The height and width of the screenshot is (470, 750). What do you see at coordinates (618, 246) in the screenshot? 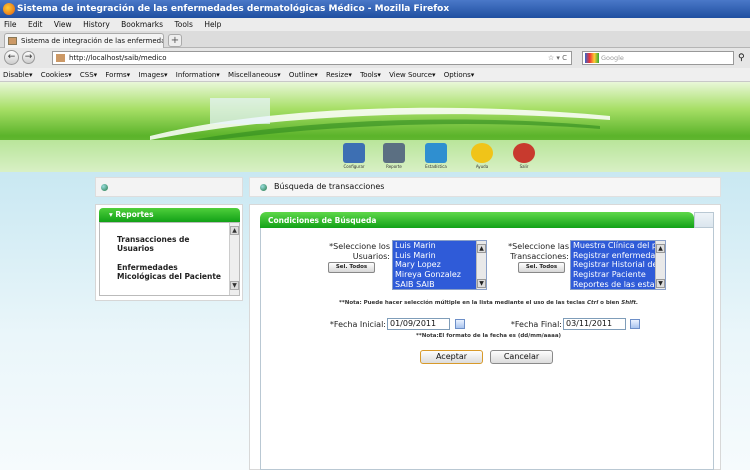
I see `transaction-option: Muestra Clínica del pa` at bounding box center [618, 246].